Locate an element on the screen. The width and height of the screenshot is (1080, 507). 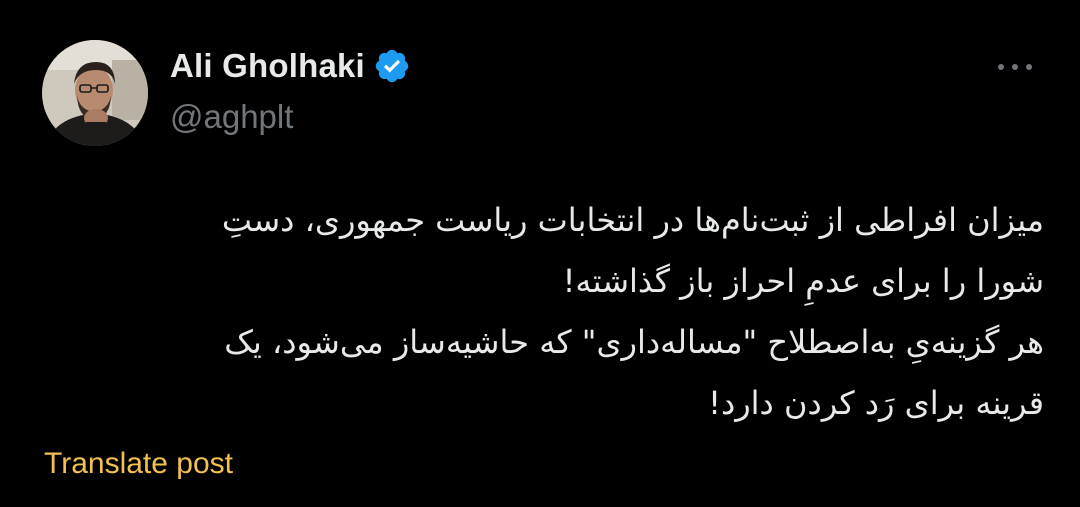
translate-post-link: Translate post is located at coordinates (138, 464).